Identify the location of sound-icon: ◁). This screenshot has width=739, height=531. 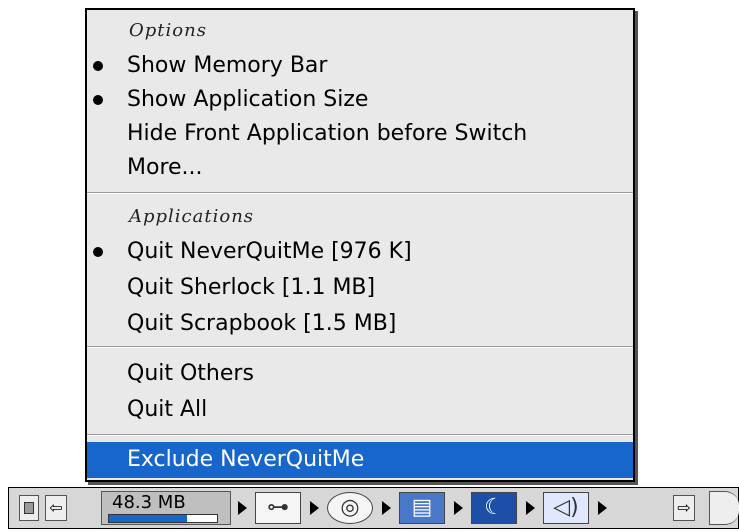
(566, 508).